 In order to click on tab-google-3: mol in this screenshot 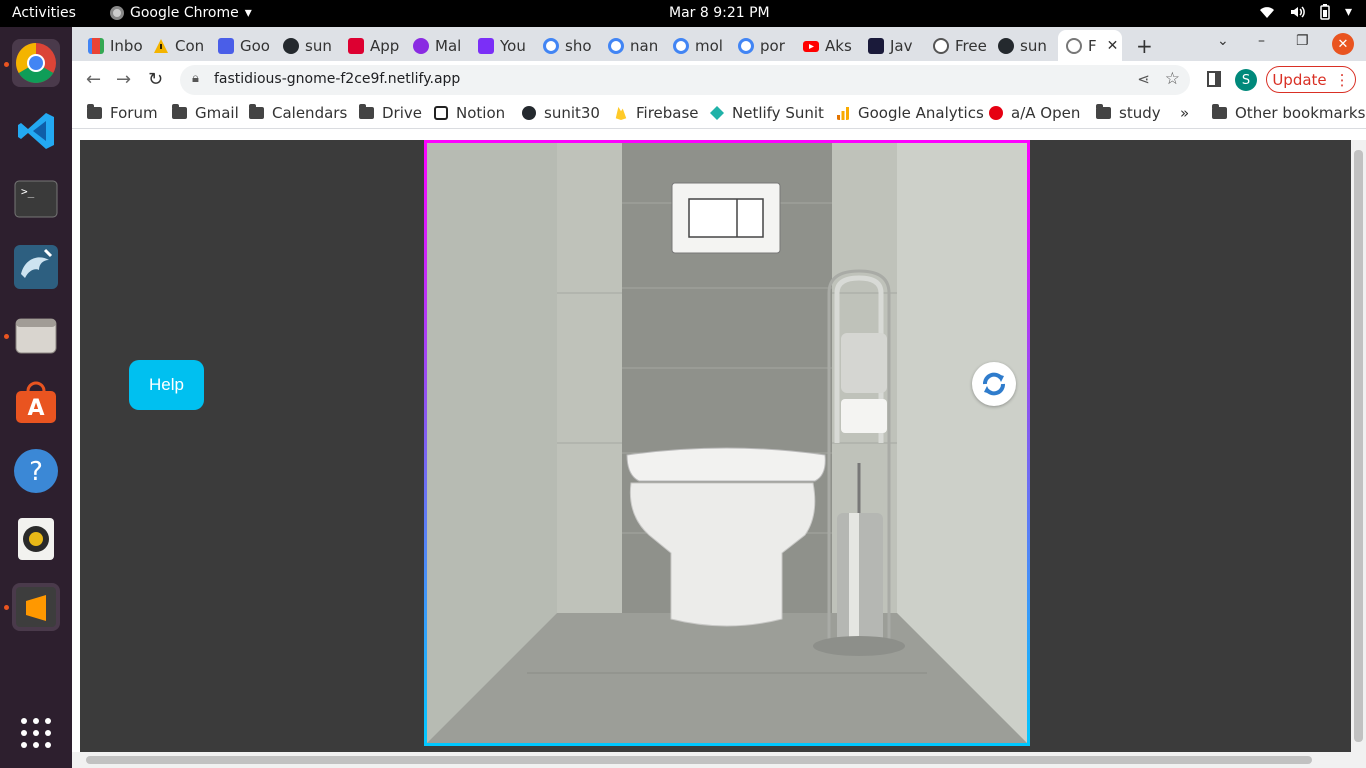, I will do `click(696, 45)`.